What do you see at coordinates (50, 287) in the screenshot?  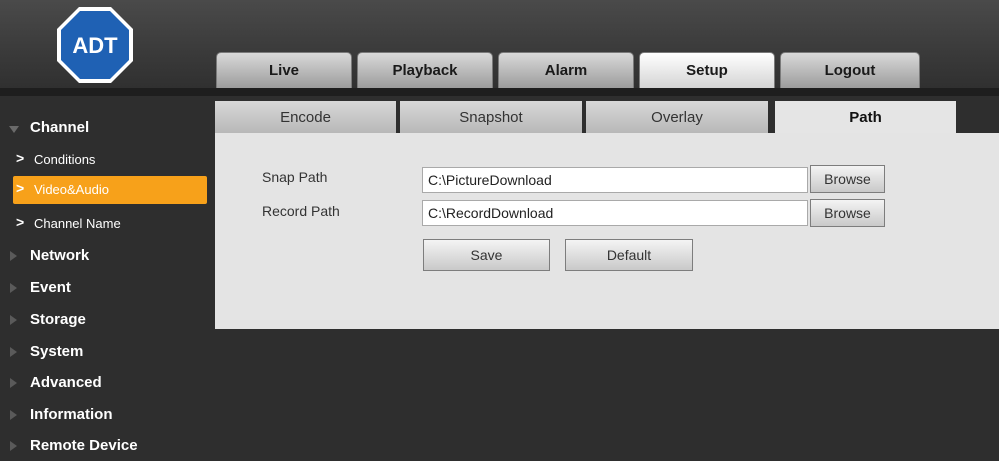 I see `sidebar-group-label: Event` at bounding box center [50, 287].